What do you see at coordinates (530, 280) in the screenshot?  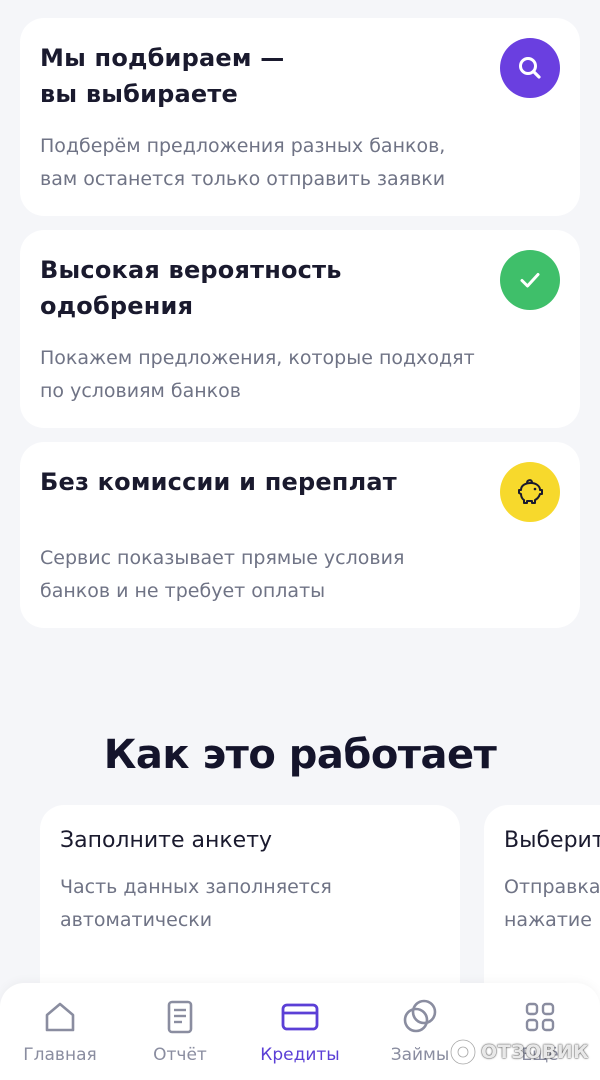 I see `check-icon` at bounding box center [530, 280].